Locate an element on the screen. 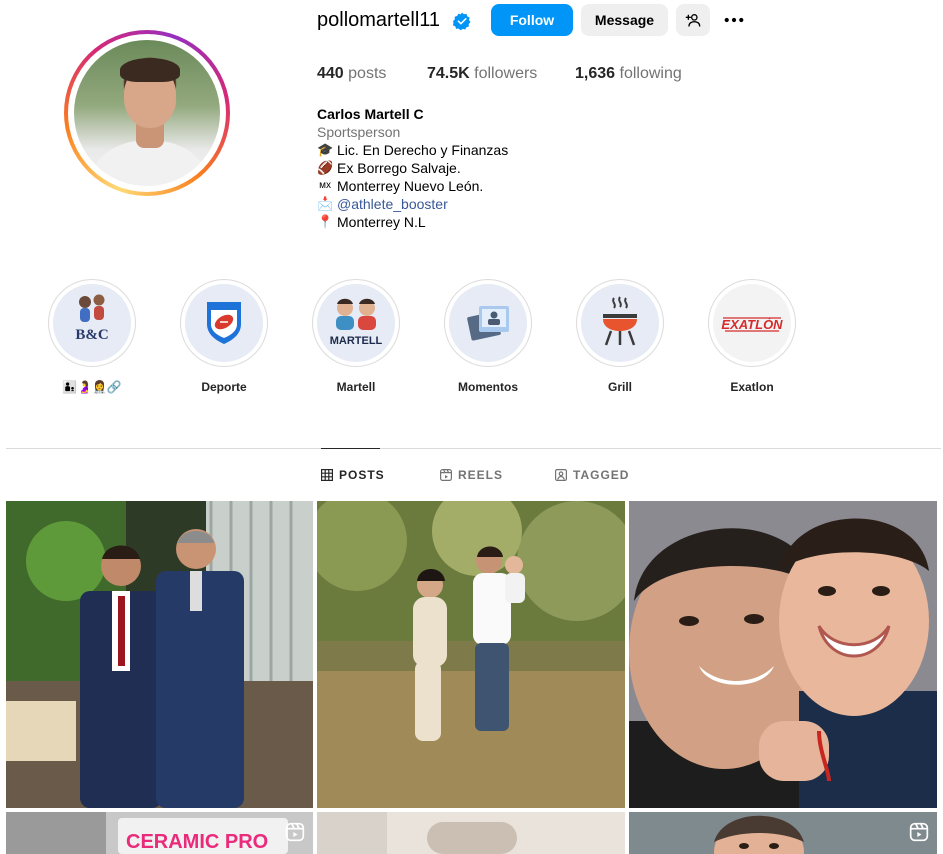 The height and width of the screenshot is (854, 943). more-options-icon is located at coordinates (734, 20).